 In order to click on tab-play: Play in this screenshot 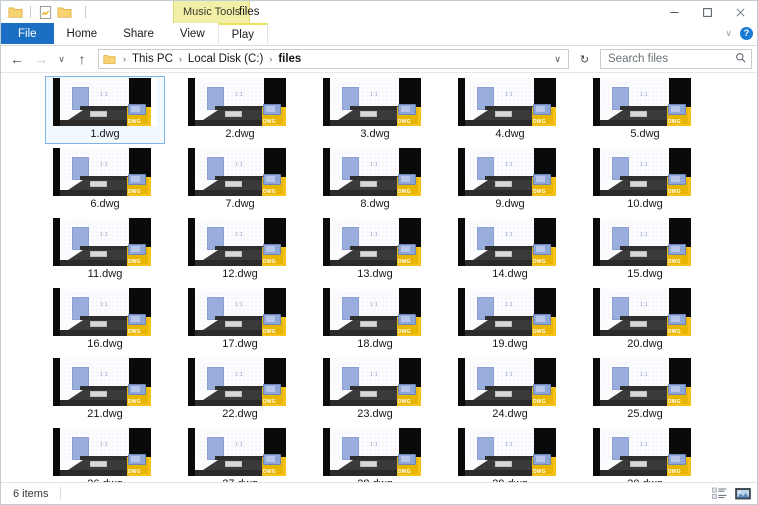, I will do `click(242, 33)`.